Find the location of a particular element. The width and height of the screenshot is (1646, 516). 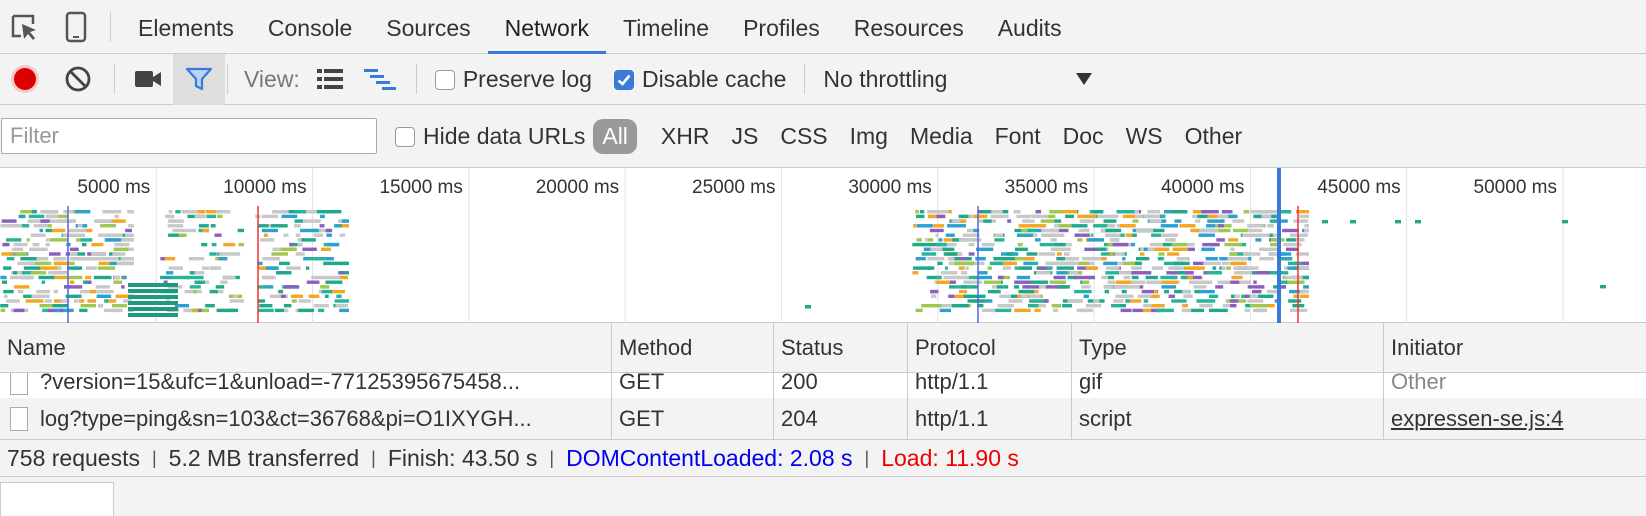

tab-console: Console is located at coordinates (310, 27).